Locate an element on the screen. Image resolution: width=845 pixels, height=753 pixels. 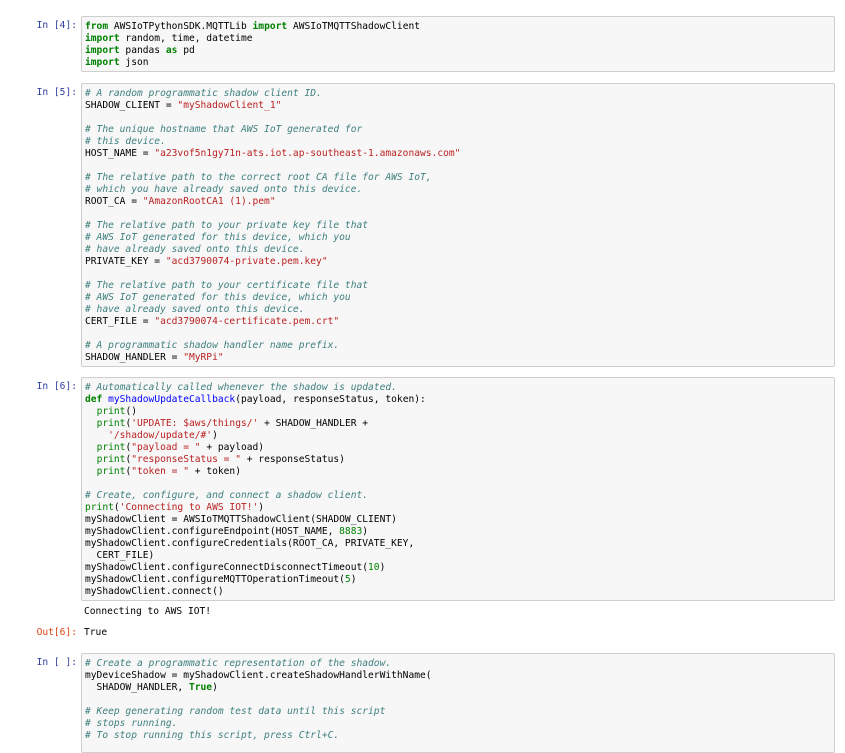
code-line: SHADOW_HANDLER, True) is located at coordinates (459, 688).